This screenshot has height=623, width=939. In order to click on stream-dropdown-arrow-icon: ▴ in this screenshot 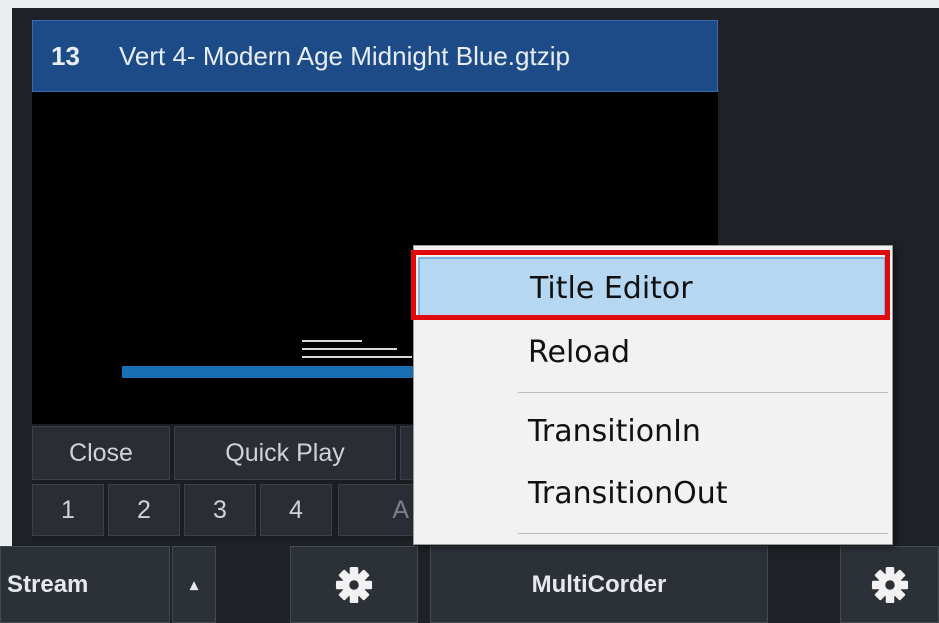, I will do `click(194, 585)`.